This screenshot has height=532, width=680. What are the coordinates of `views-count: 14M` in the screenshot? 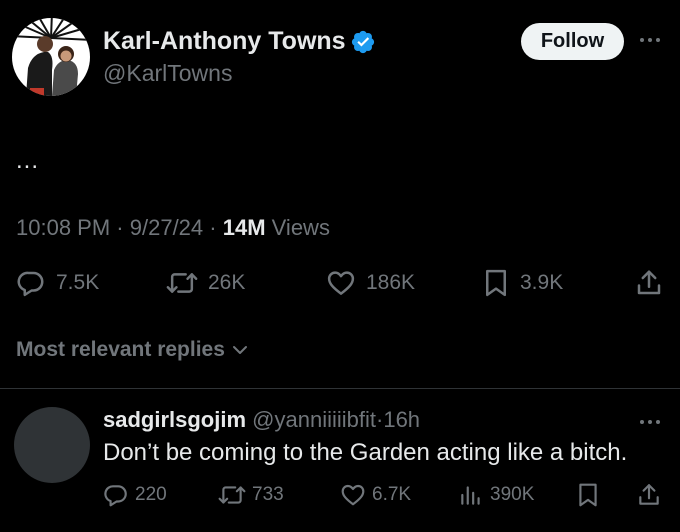 It's located at (244, 227).